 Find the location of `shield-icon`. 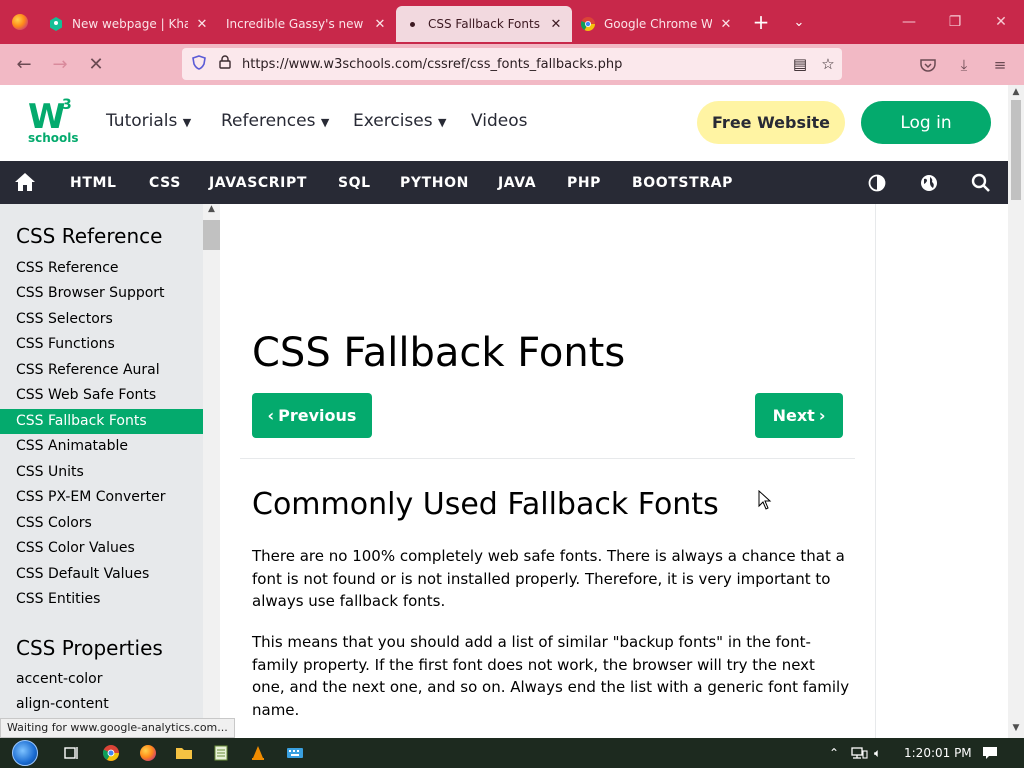

shield-icon is located at coordinates (199, 64).